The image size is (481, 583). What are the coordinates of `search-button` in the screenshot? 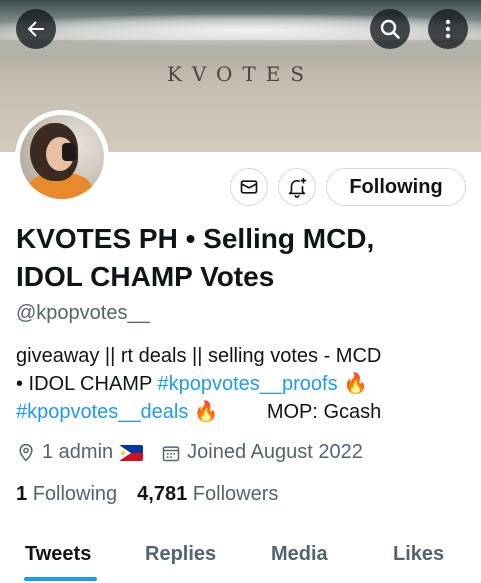 It's located at (390, 29).